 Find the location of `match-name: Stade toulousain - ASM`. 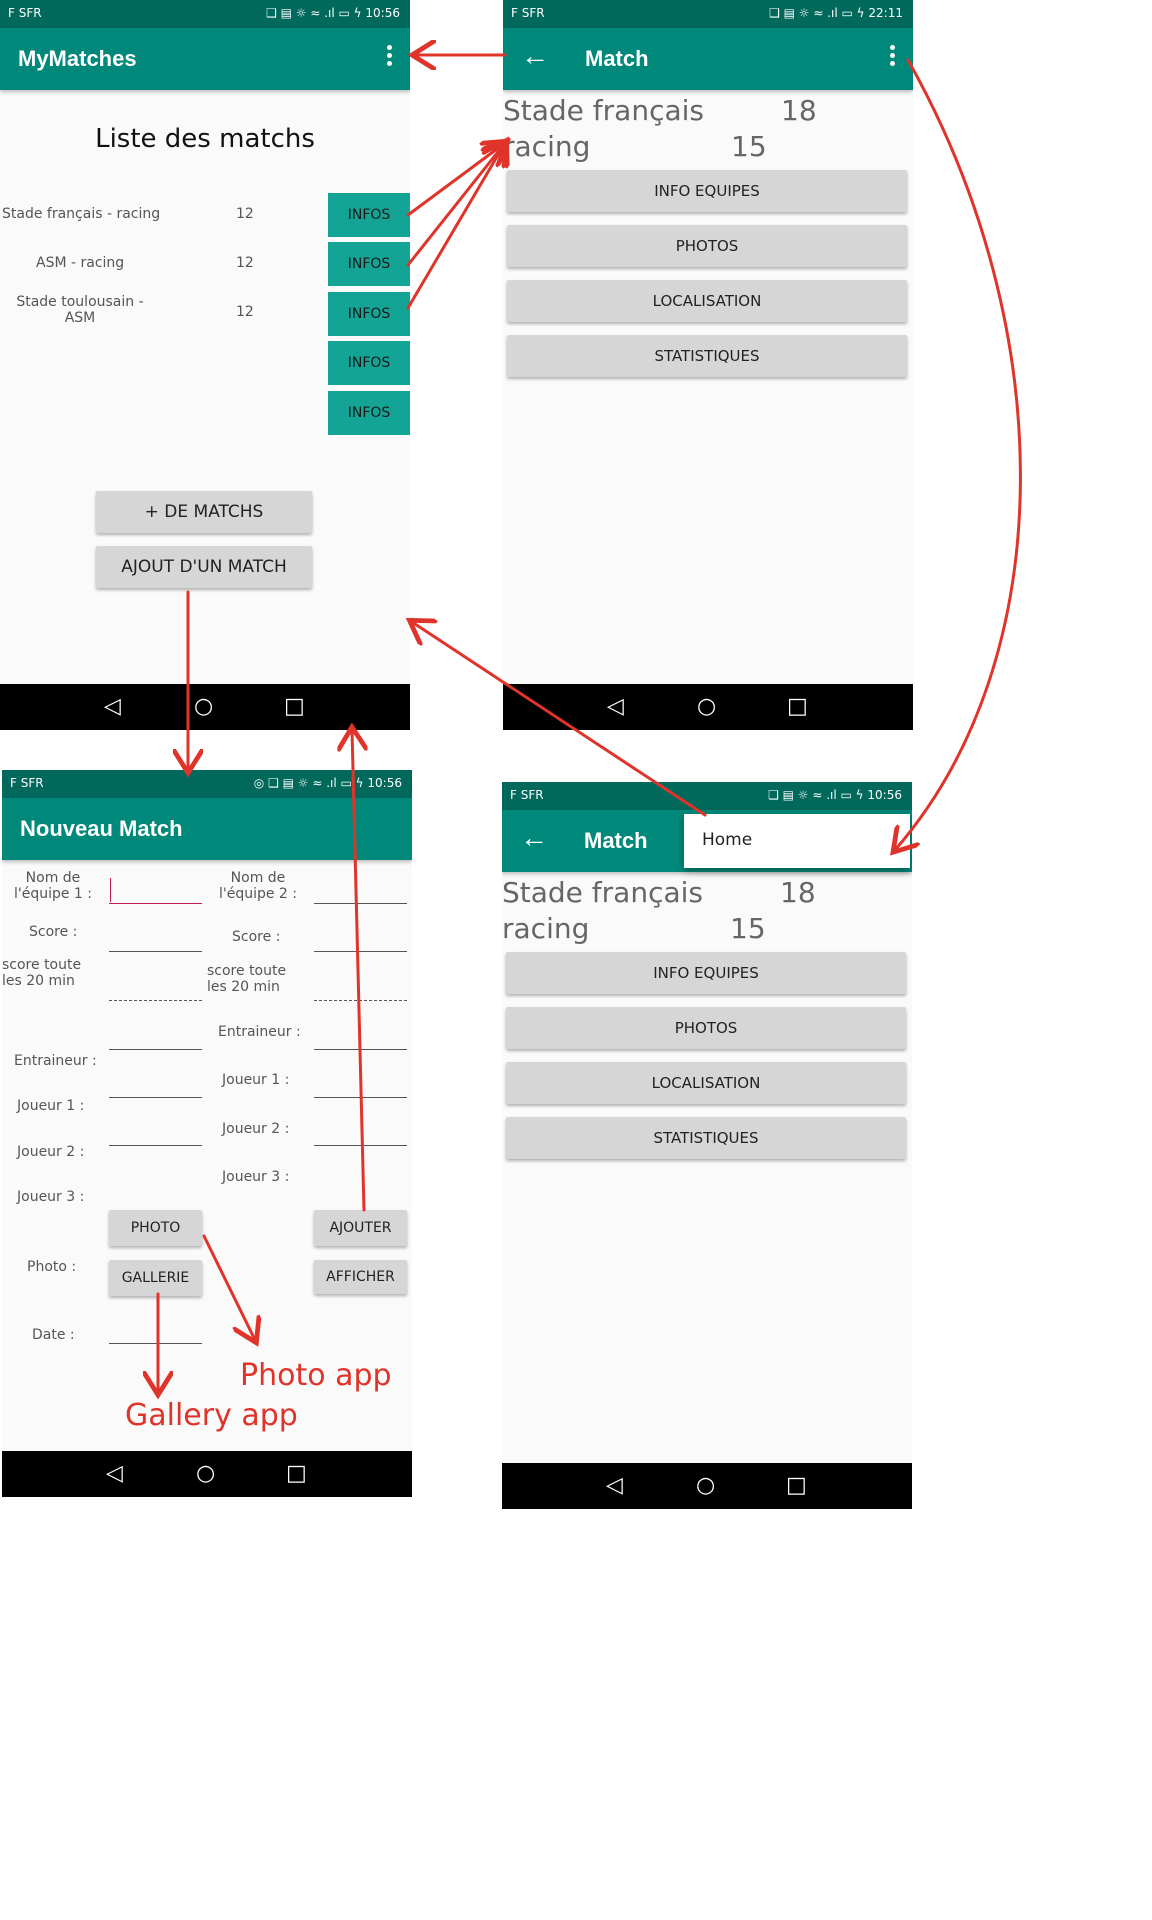

match-name: Stade toulousain - ASM is located at coordinates (80, 310).